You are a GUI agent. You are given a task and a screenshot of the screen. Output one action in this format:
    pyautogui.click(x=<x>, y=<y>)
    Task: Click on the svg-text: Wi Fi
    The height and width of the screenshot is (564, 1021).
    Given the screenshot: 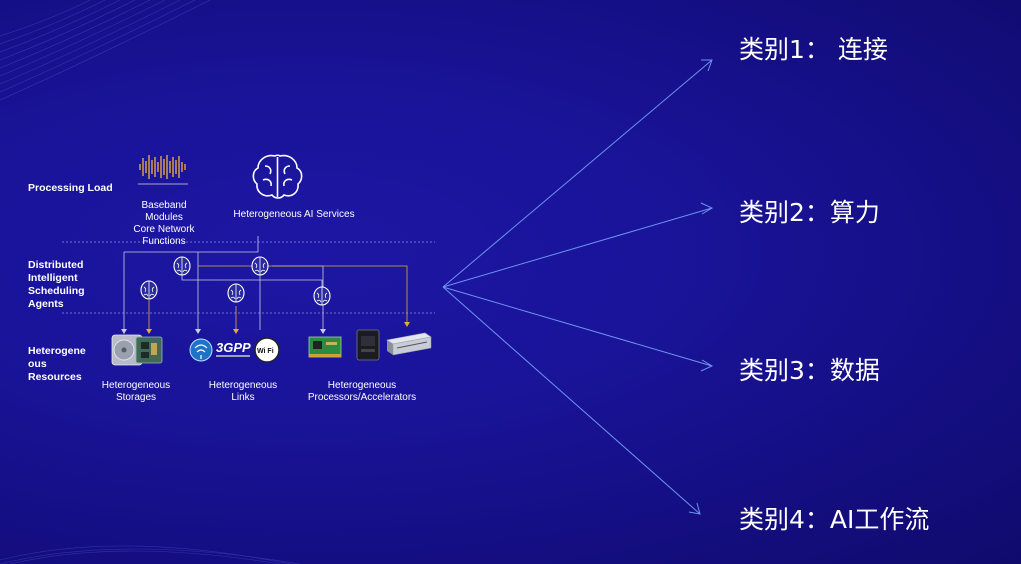 What is the action you would take?
    pyautogui.click(x=265, y=351)
    